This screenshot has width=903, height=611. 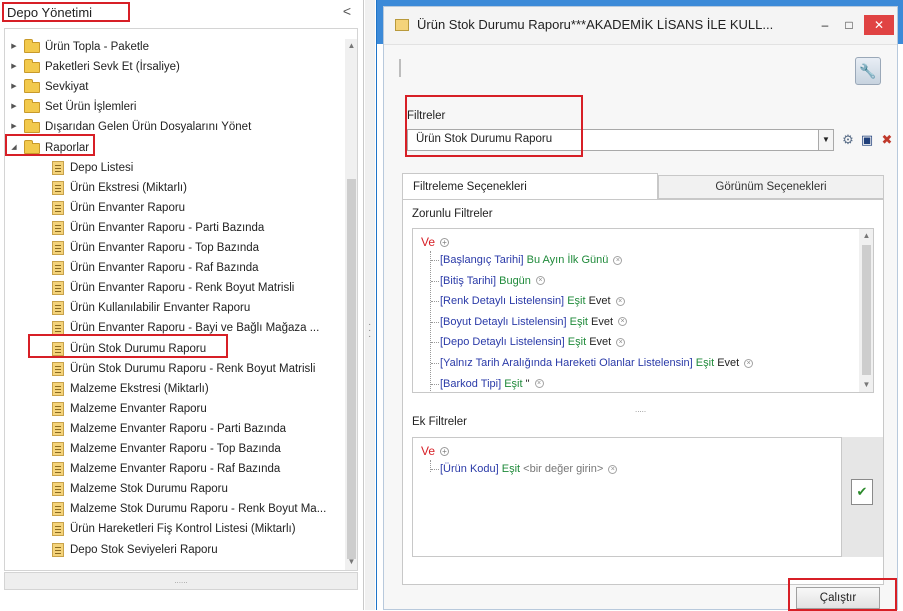 I want to click on tree-report-item: Malzeme Envanter Raporu - Raf Bazında, so click(x=173, y=469).